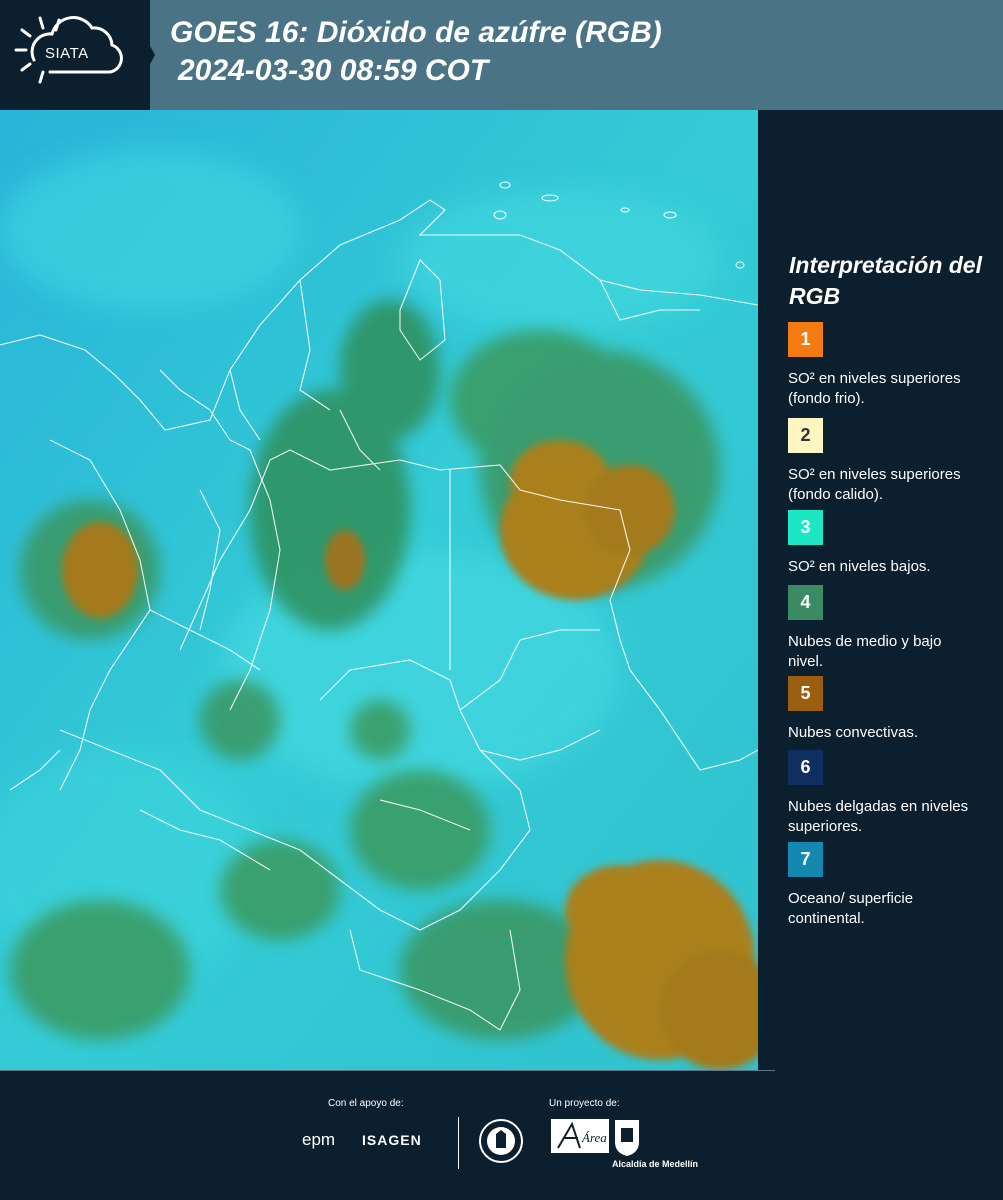  I want to click on isagen-text: ISAGEN, so click(392, 1140).